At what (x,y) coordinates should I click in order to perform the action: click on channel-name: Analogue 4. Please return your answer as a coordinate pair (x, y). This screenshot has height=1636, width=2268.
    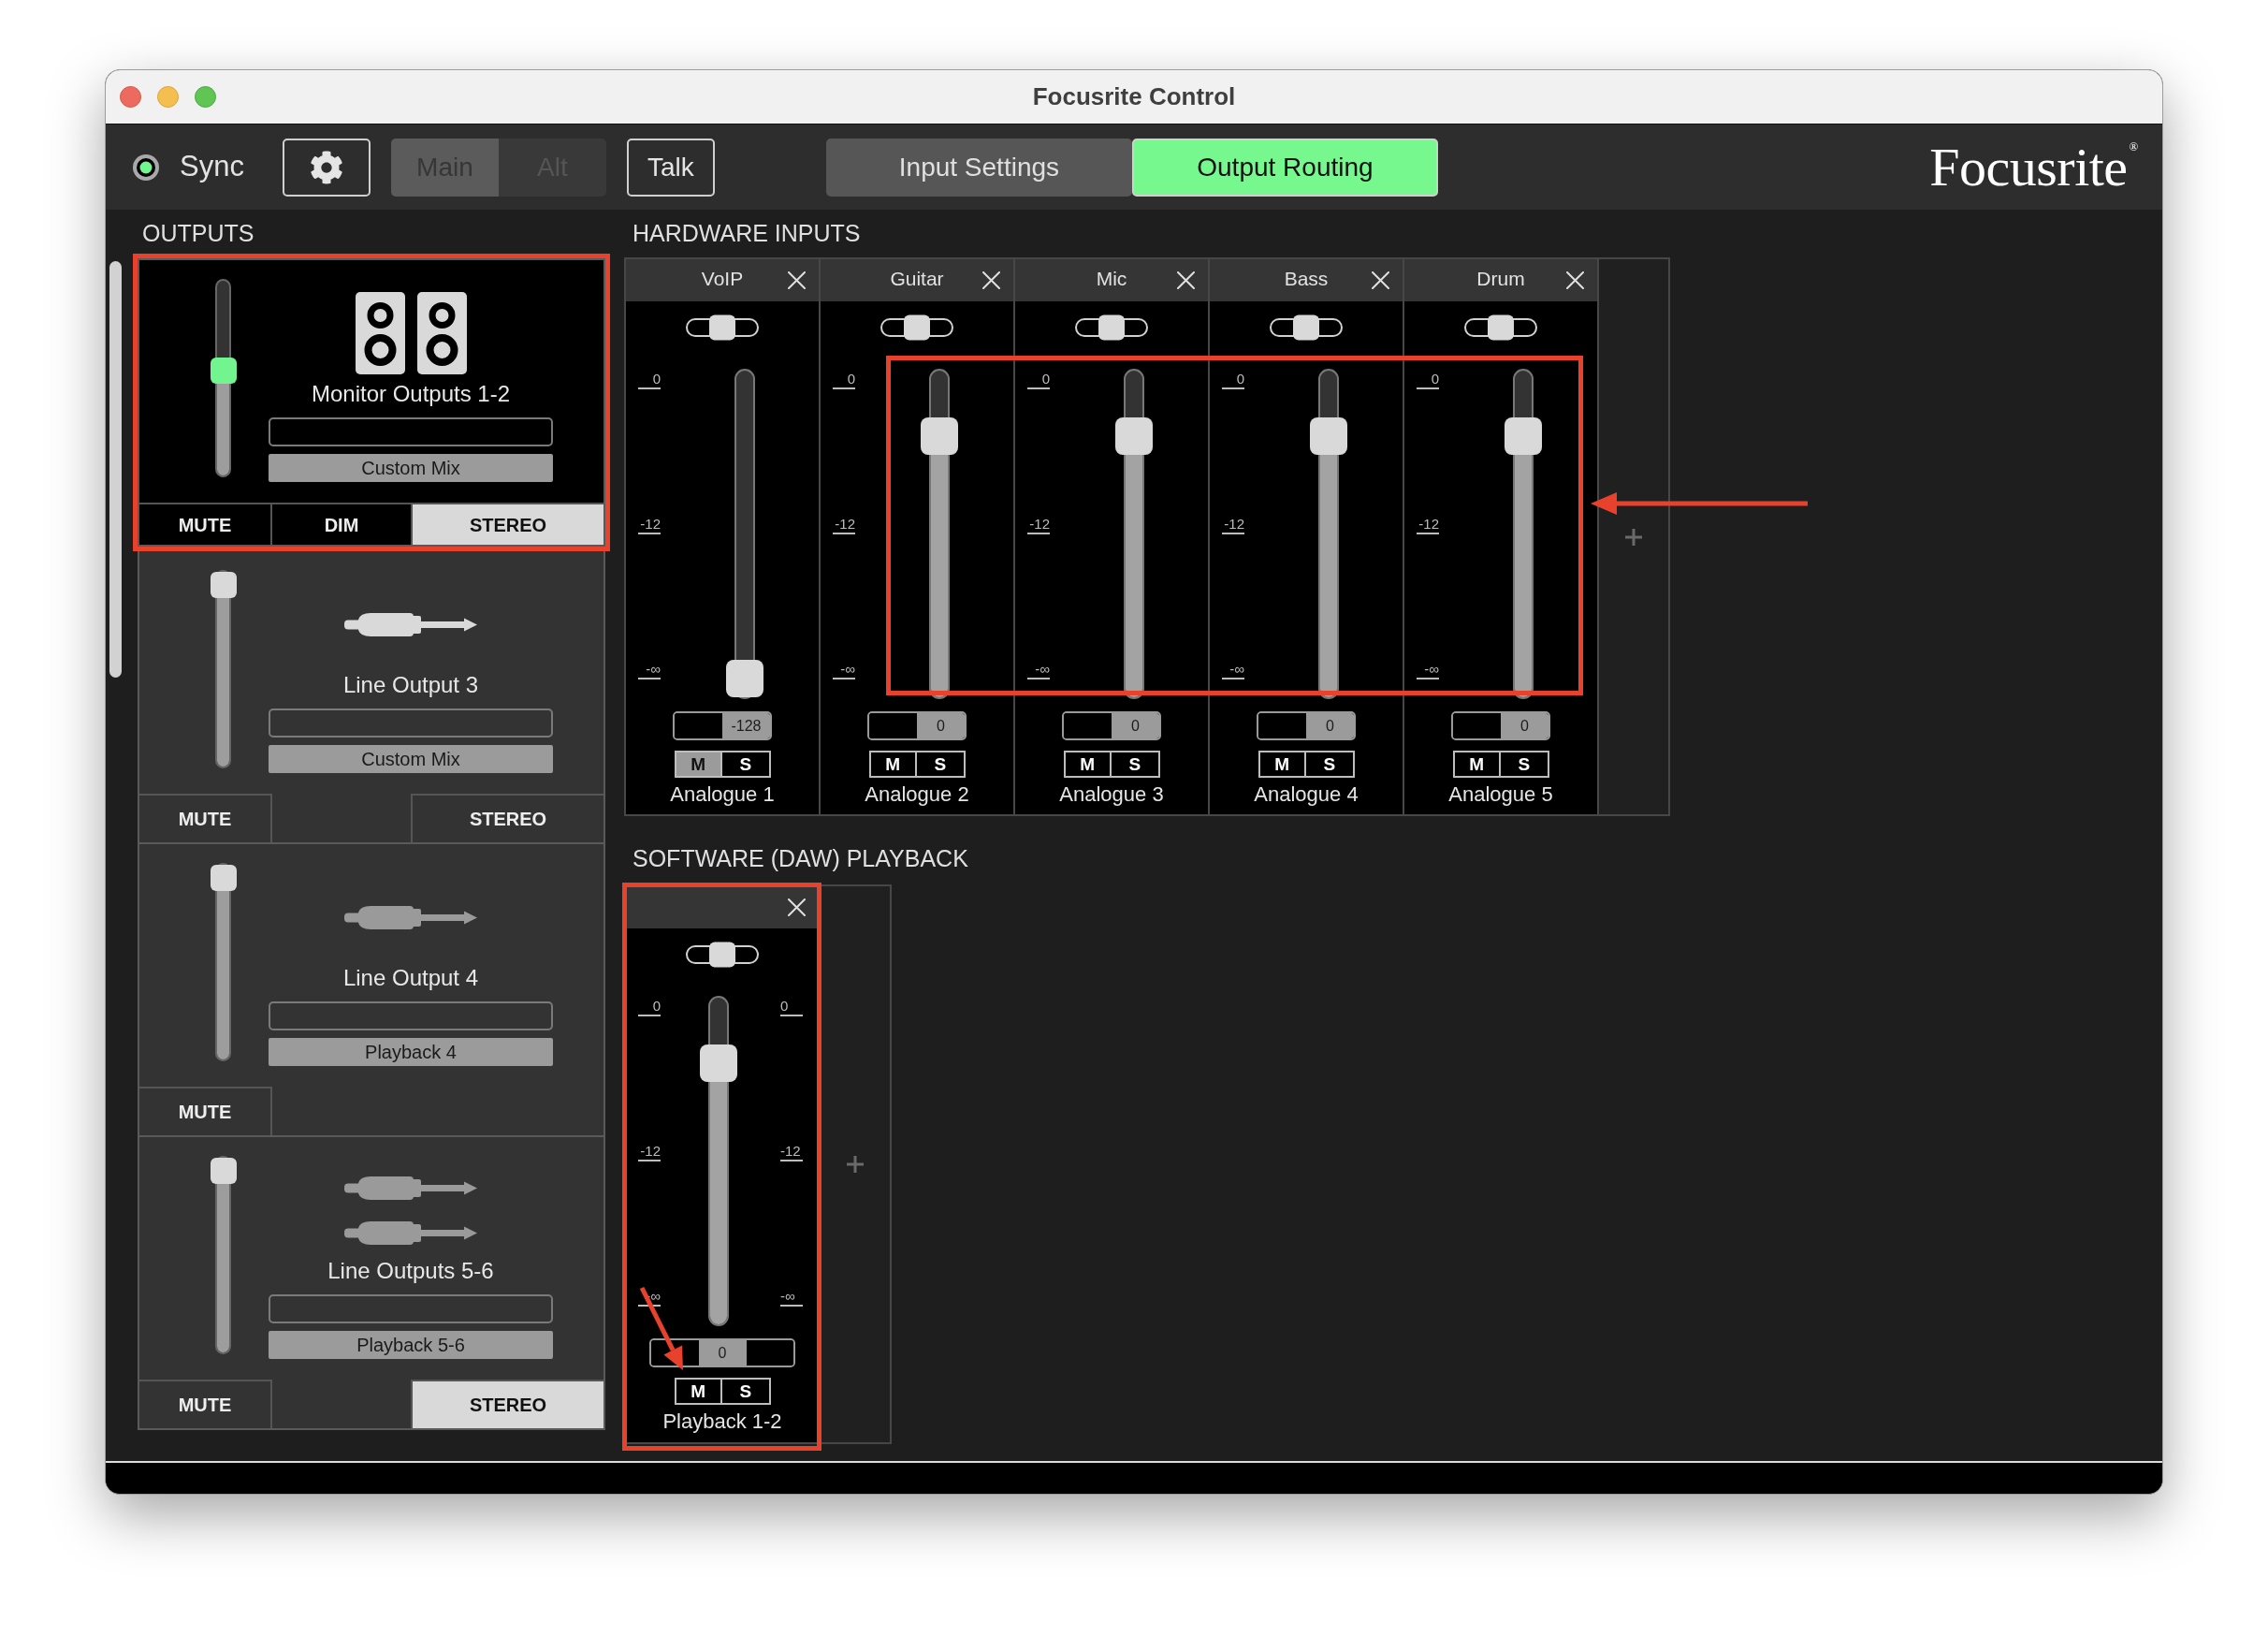
    Looking at the image, I should click on (1307, 794).